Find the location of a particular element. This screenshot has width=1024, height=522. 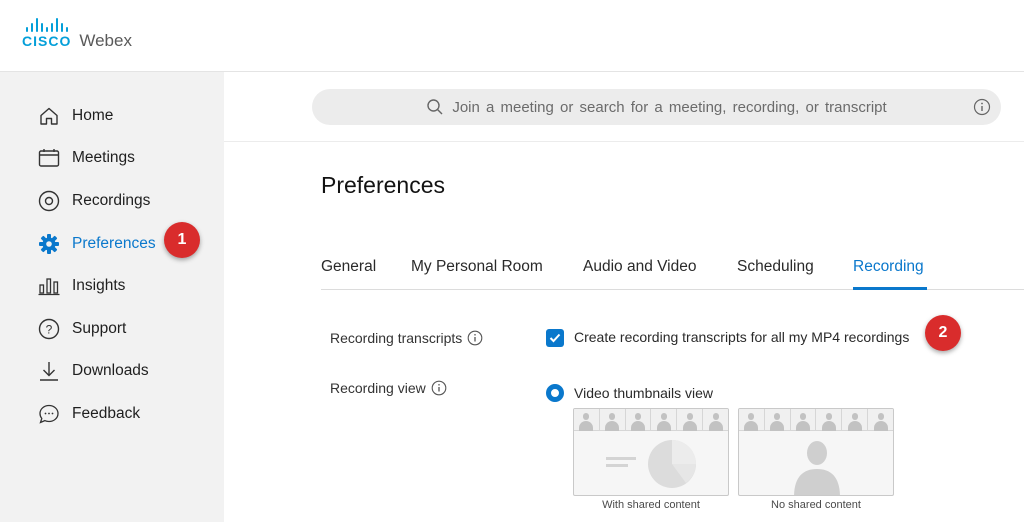

cisco-logo: CISCO is located at coordinates (46, 33).